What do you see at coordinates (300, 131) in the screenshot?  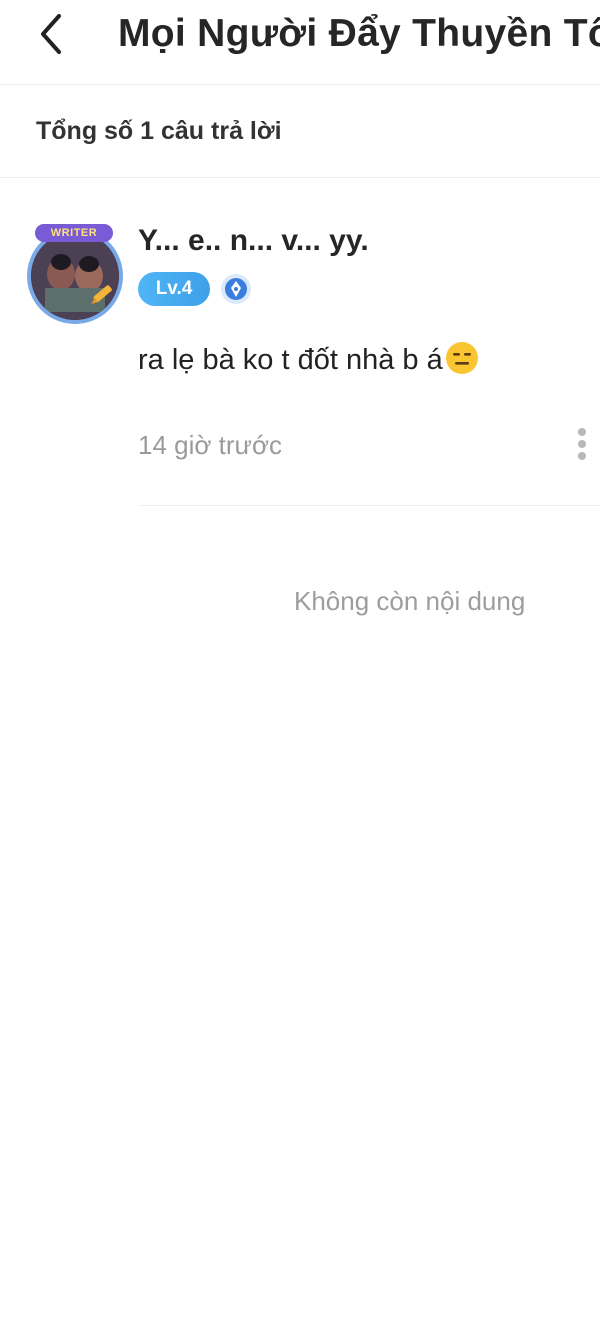 I see `answer-count-bar: Tổng số 1 câu trả lời` at bounding box center [300, 131].